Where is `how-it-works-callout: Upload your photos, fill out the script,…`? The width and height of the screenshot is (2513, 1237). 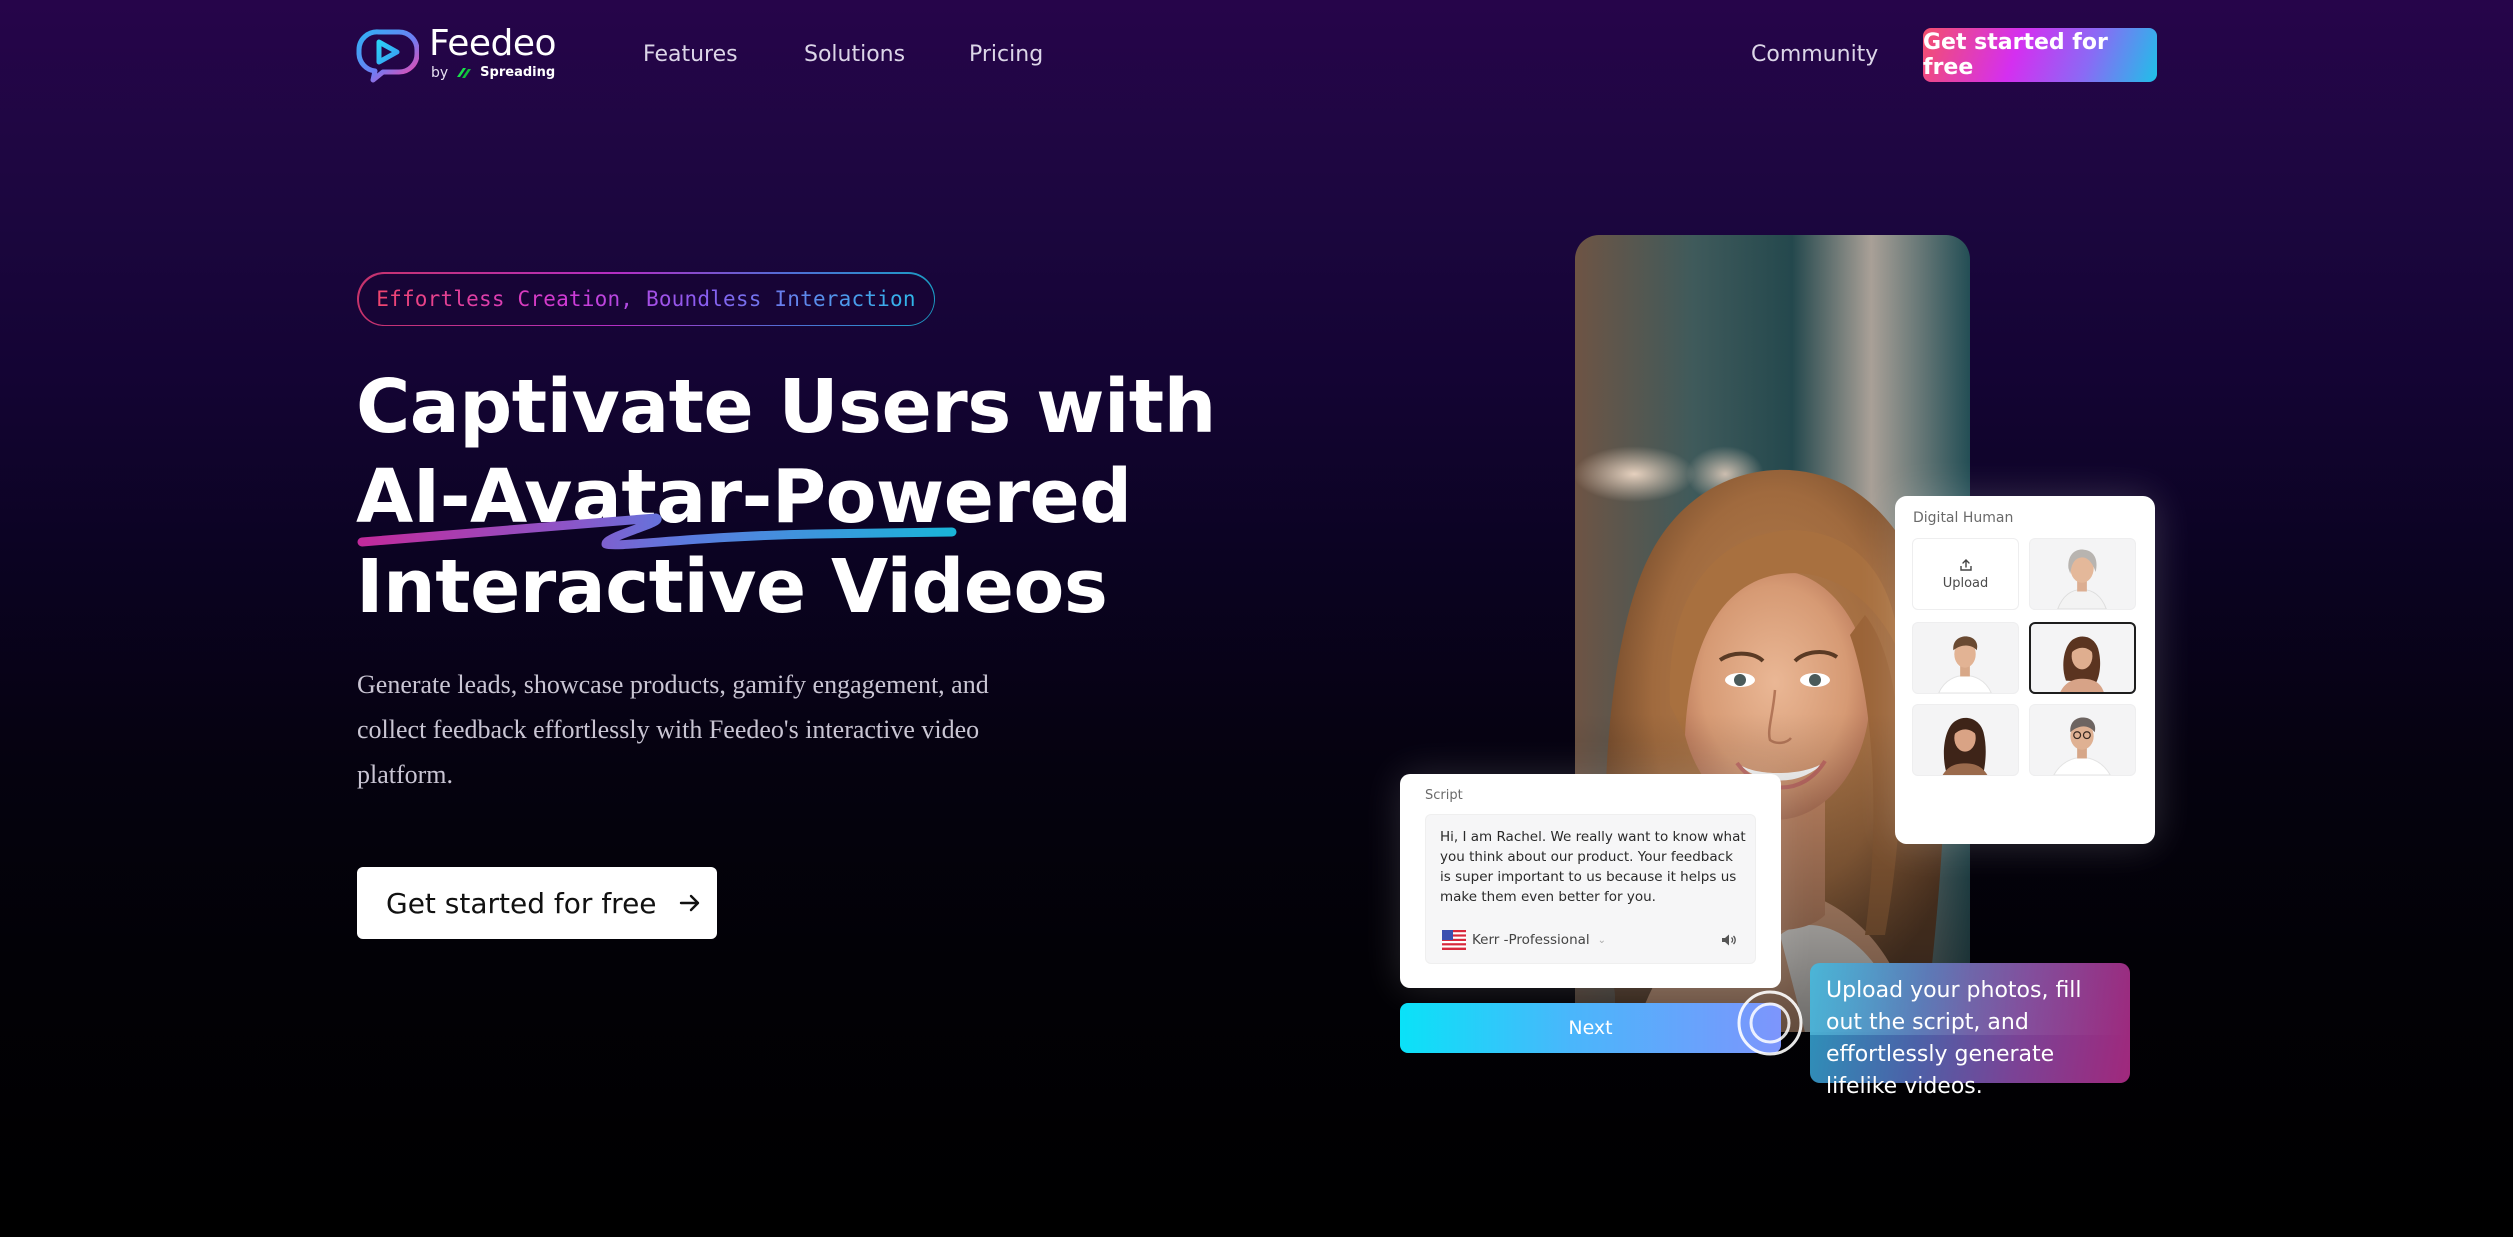 how-it-works-callout: Upload your photos, fill out the script,… is located at coordinates (1970, 1031).